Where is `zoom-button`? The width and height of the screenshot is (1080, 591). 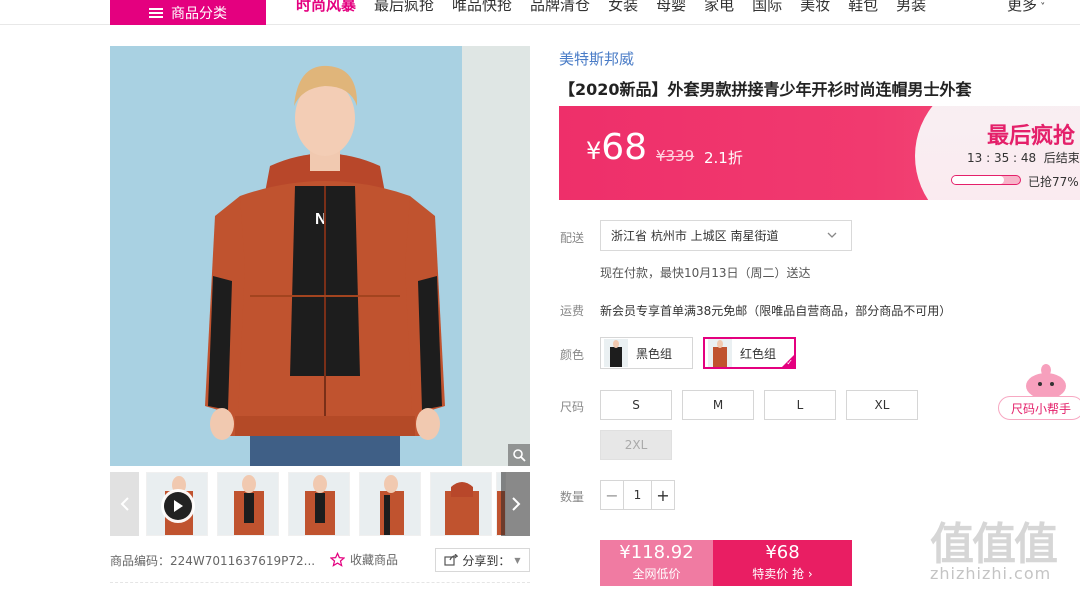 zoom-button is located at coordinates (519, 455).